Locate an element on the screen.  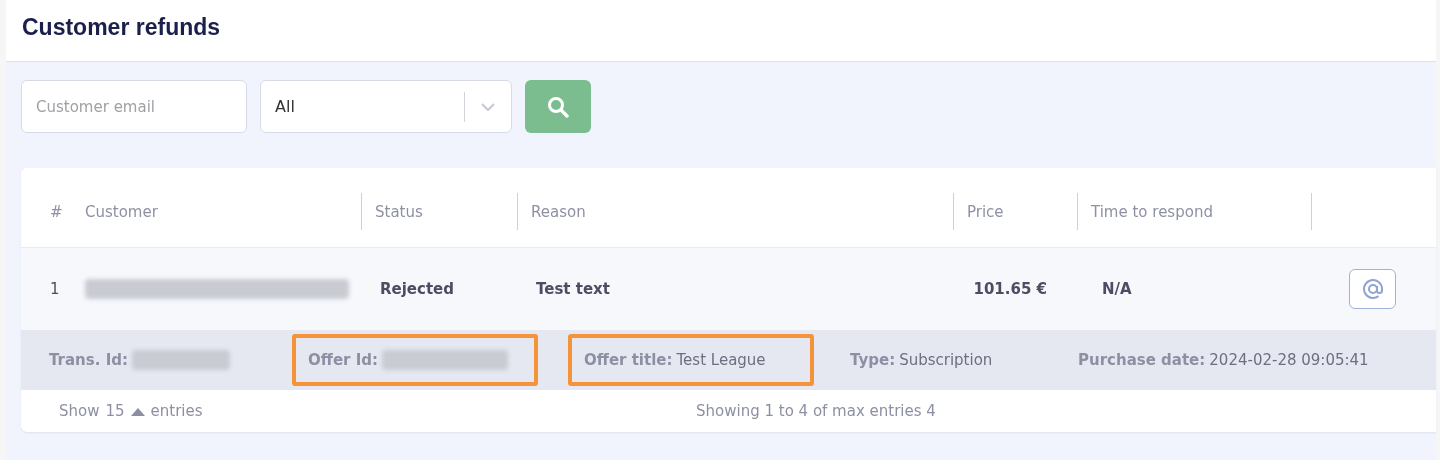
column-header: Time to respond is located at coordinates (1152, 211).